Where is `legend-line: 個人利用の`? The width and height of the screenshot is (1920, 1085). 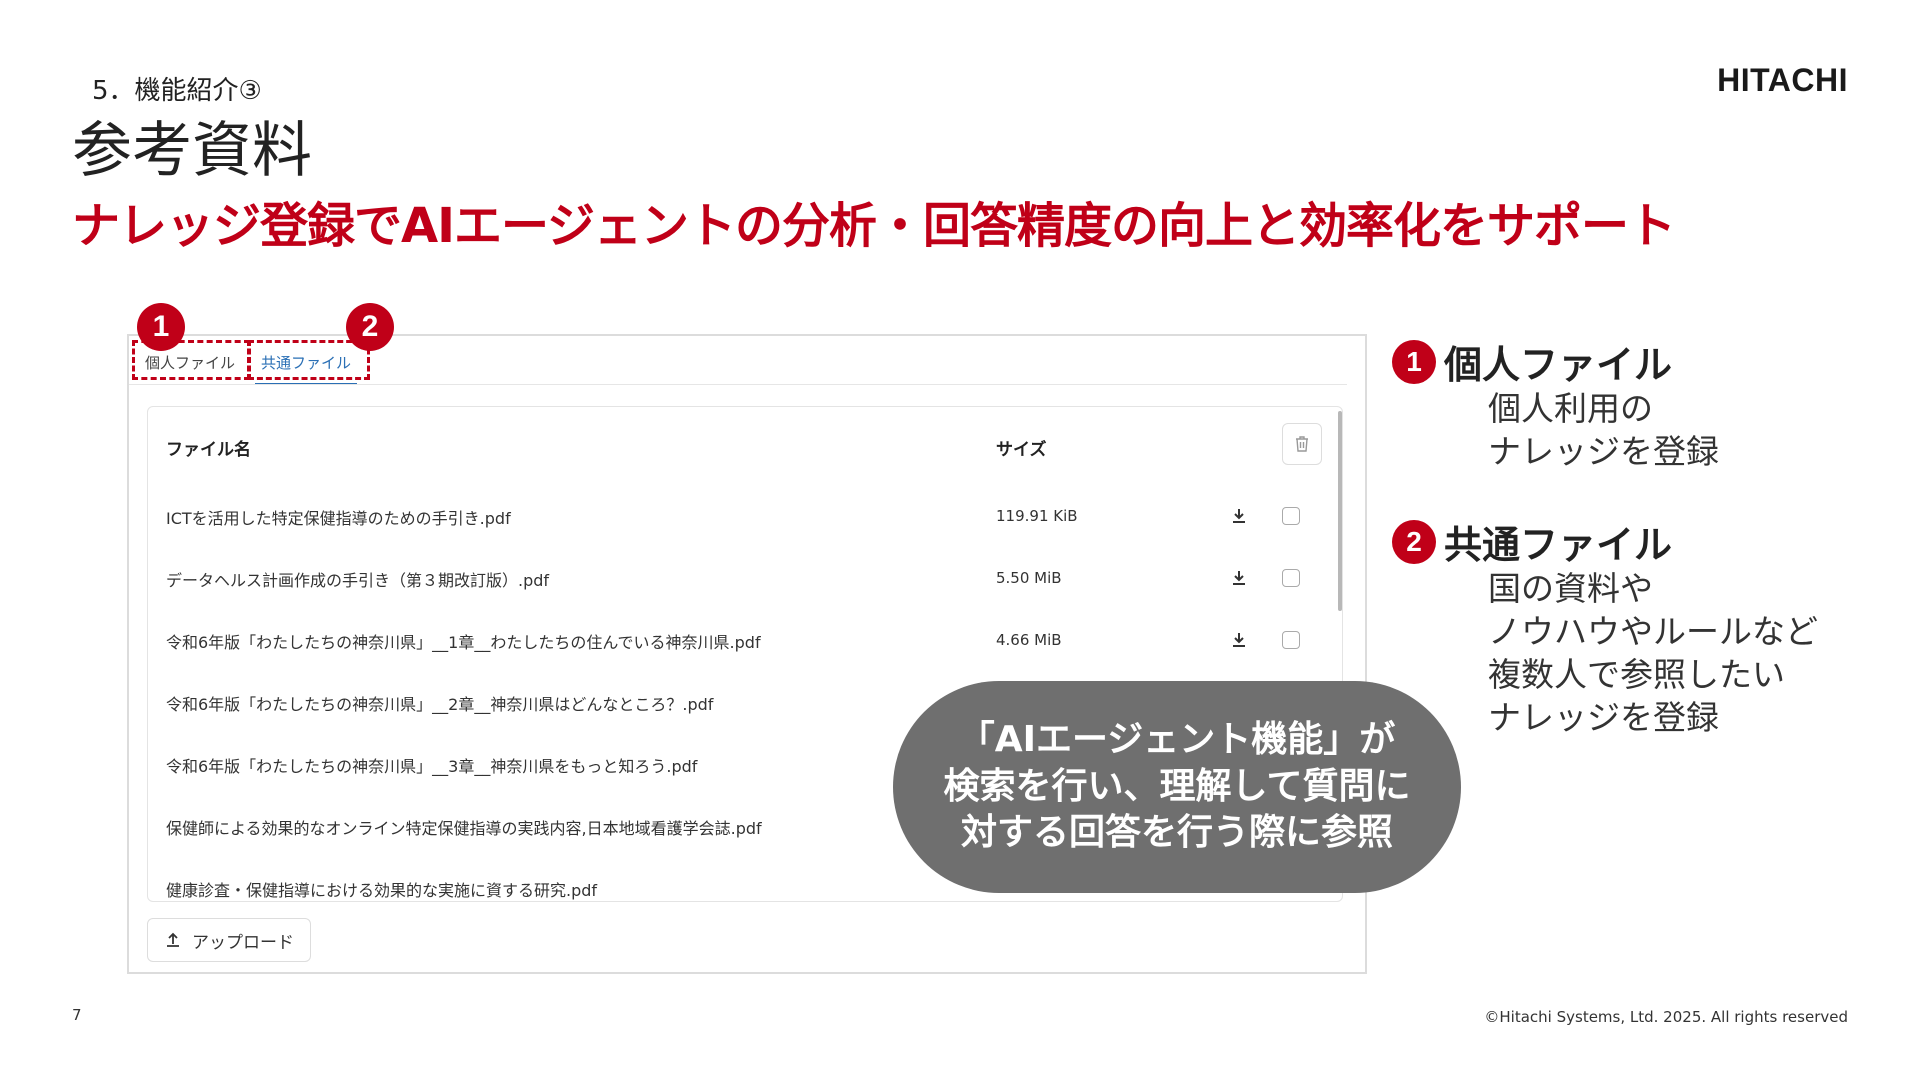 legend-line: 個人利用の is located at coordinates (1570, 408).